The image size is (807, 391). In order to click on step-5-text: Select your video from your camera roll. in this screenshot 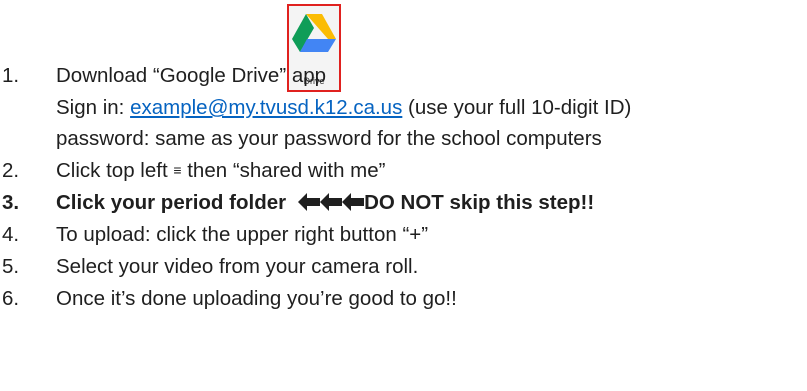, I will do `click(237, 266)`.